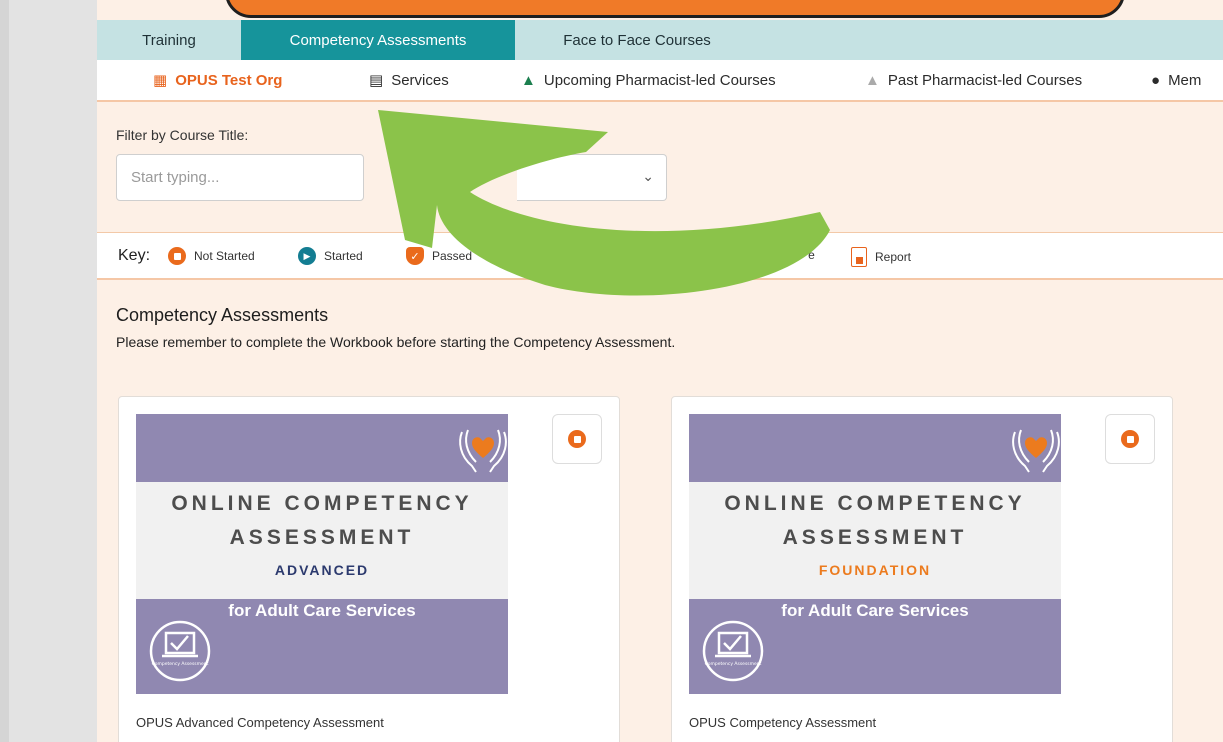 This screenshot has height=742, width=1223. What do you see at coordinates (240, 177) in the screenshot?
I see `course-title-filter-input` at bounding box center [240, 177].